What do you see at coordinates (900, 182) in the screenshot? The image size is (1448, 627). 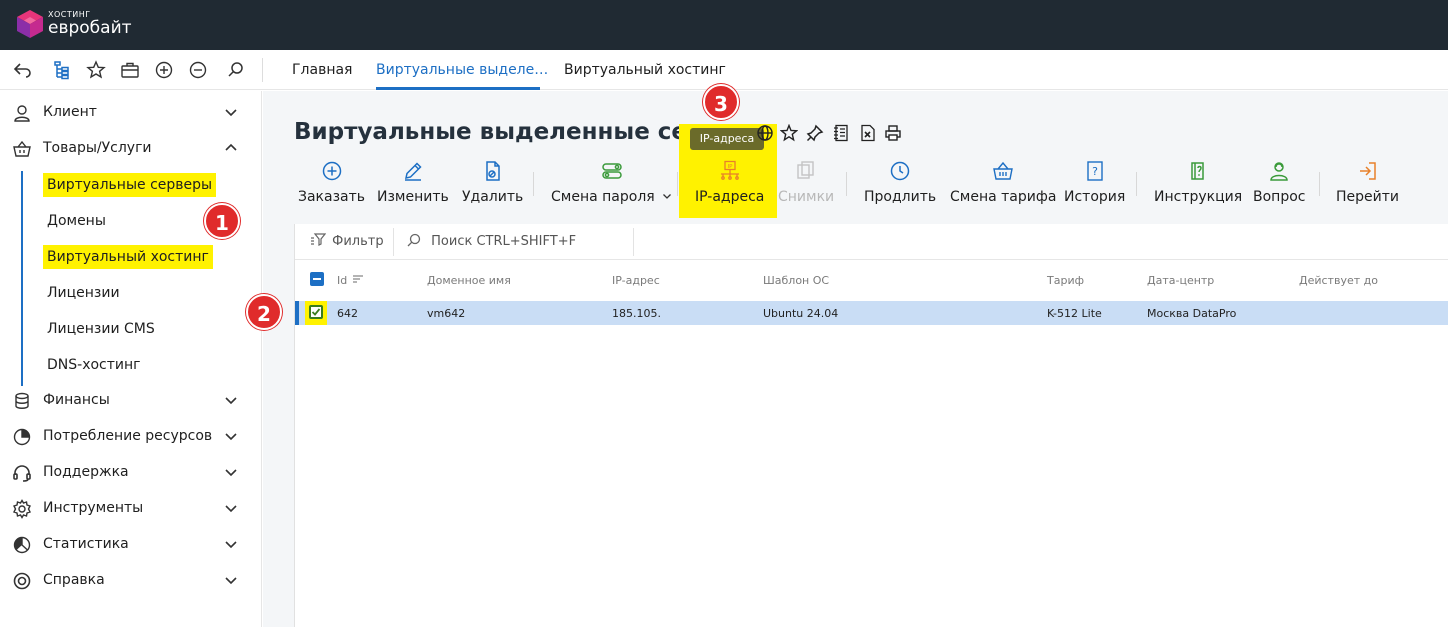 I see `renew-button: Продлить` at bounding box center [900, 182].